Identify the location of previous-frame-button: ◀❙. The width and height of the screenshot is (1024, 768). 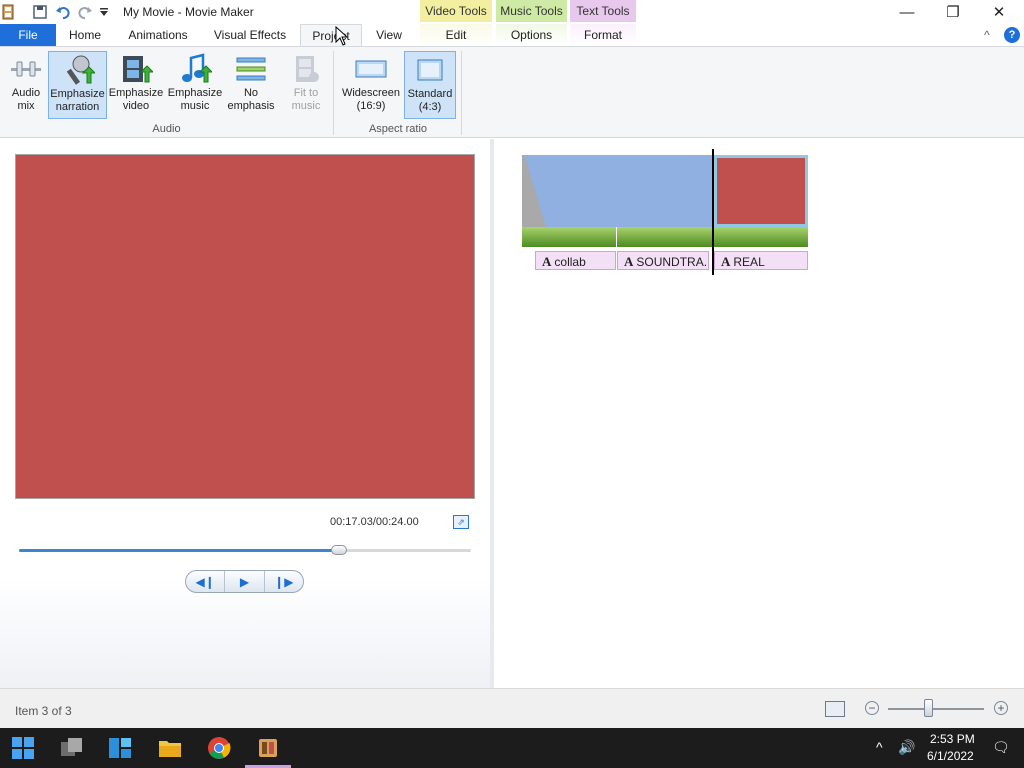
(206, 581).